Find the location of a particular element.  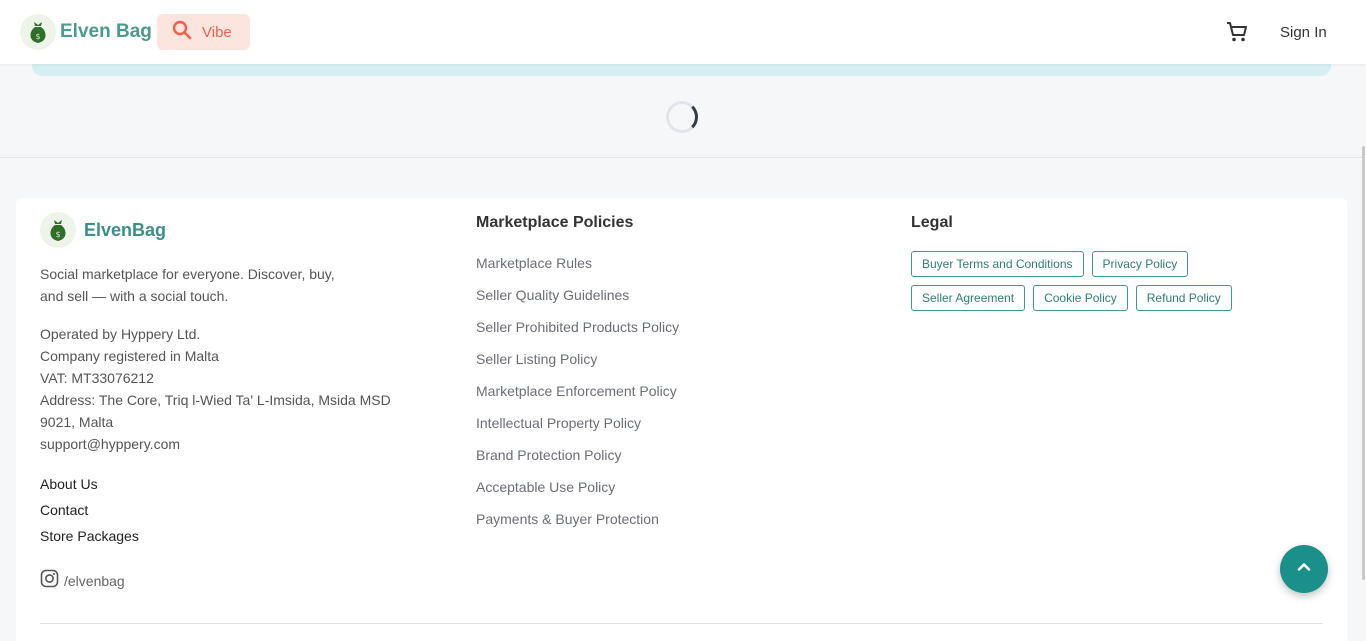

scrollbar-thumb is located at coordinates (1363, 363).